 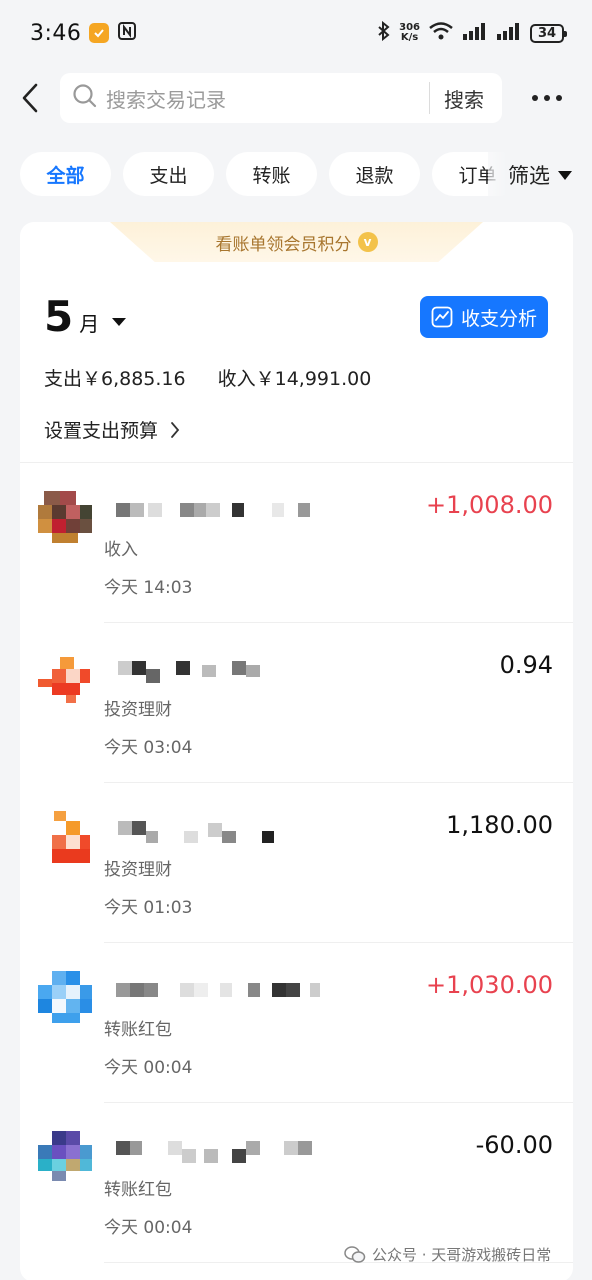 I want to click on points-banner: 看账单领会员积分 v, so click(x=296, y=242).